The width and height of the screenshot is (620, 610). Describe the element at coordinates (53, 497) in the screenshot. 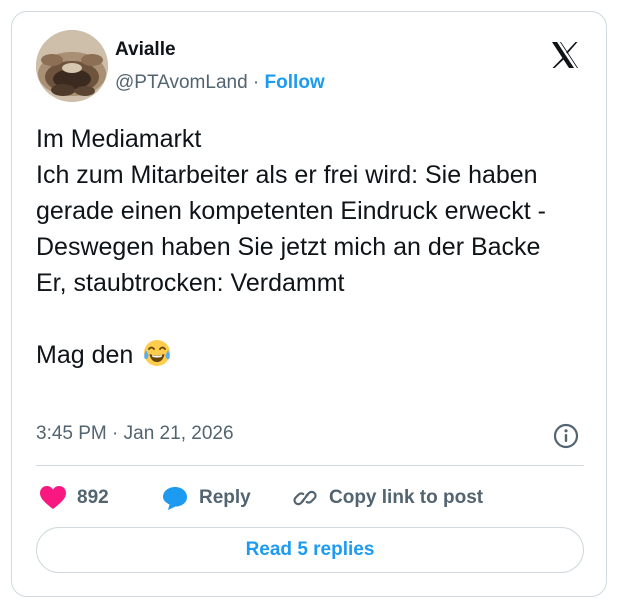

I see `heart-icon` at that location.